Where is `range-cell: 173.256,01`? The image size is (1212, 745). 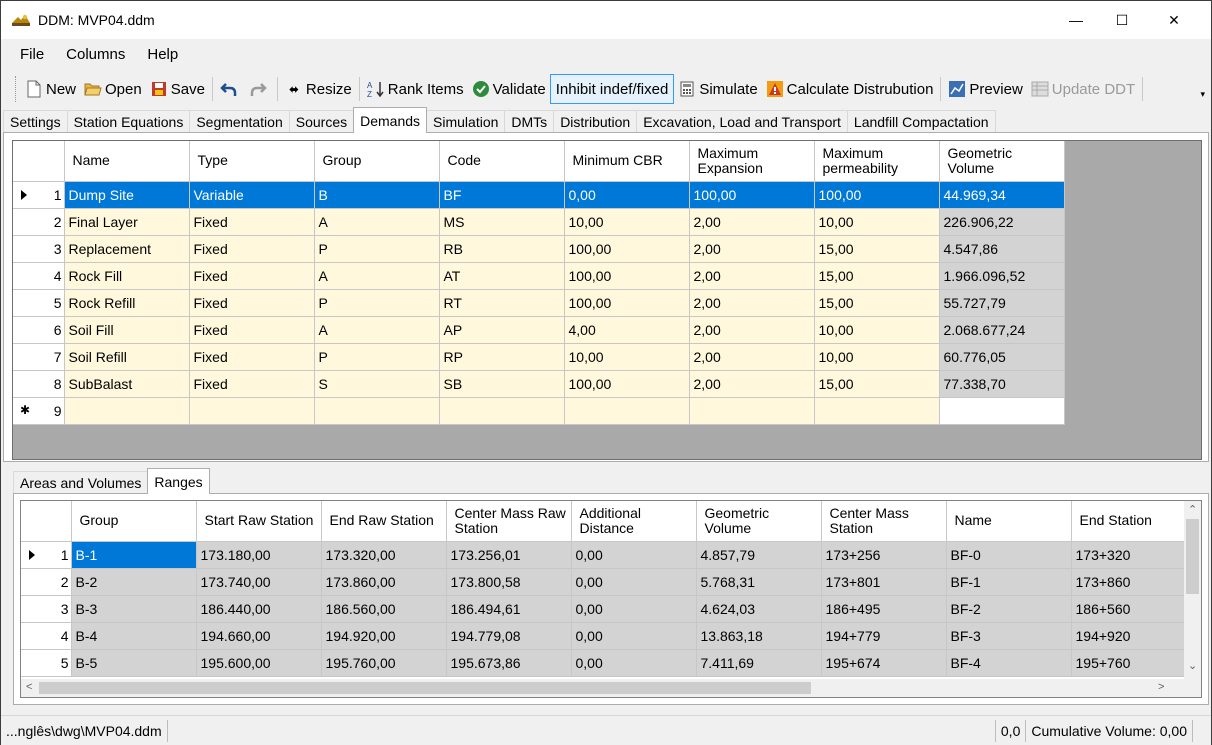
range-cell: 173.256,01 is located at coordinates (509, 555).